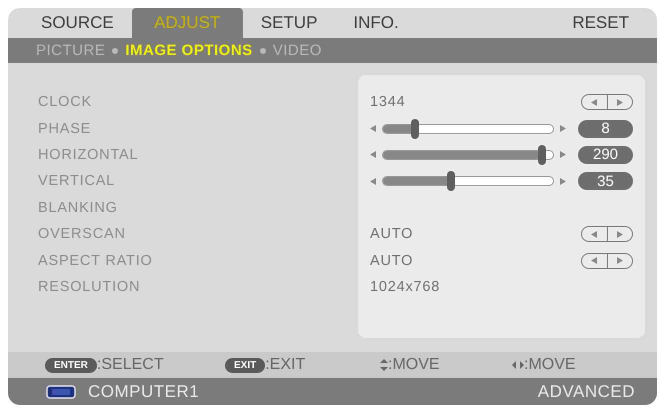 This screenshot has height=412, width=665. Describe the element at coordinates (77, 181) in the screenshot. I see `setting-label: VERTICAL` at that location.